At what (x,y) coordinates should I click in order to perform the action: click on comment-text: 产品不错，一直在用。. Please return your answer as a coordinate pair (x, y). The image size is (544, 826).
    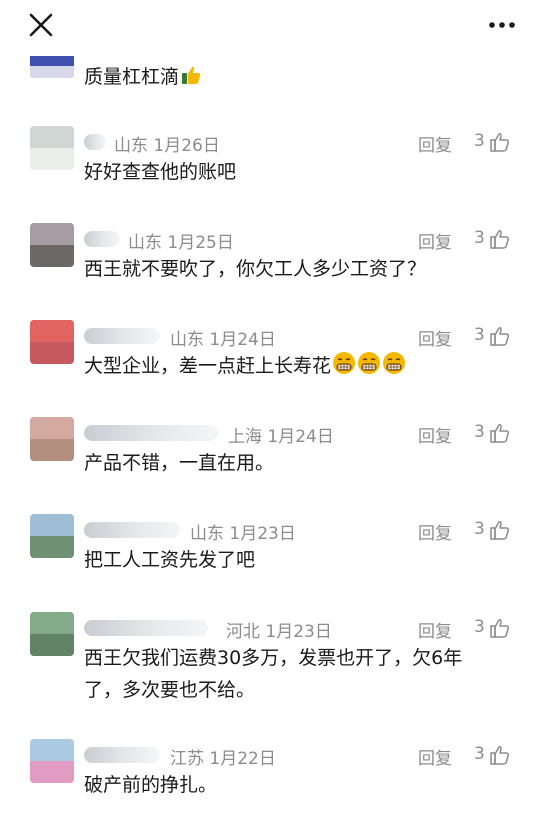
    Looking at the image, I should click on (179, 463).